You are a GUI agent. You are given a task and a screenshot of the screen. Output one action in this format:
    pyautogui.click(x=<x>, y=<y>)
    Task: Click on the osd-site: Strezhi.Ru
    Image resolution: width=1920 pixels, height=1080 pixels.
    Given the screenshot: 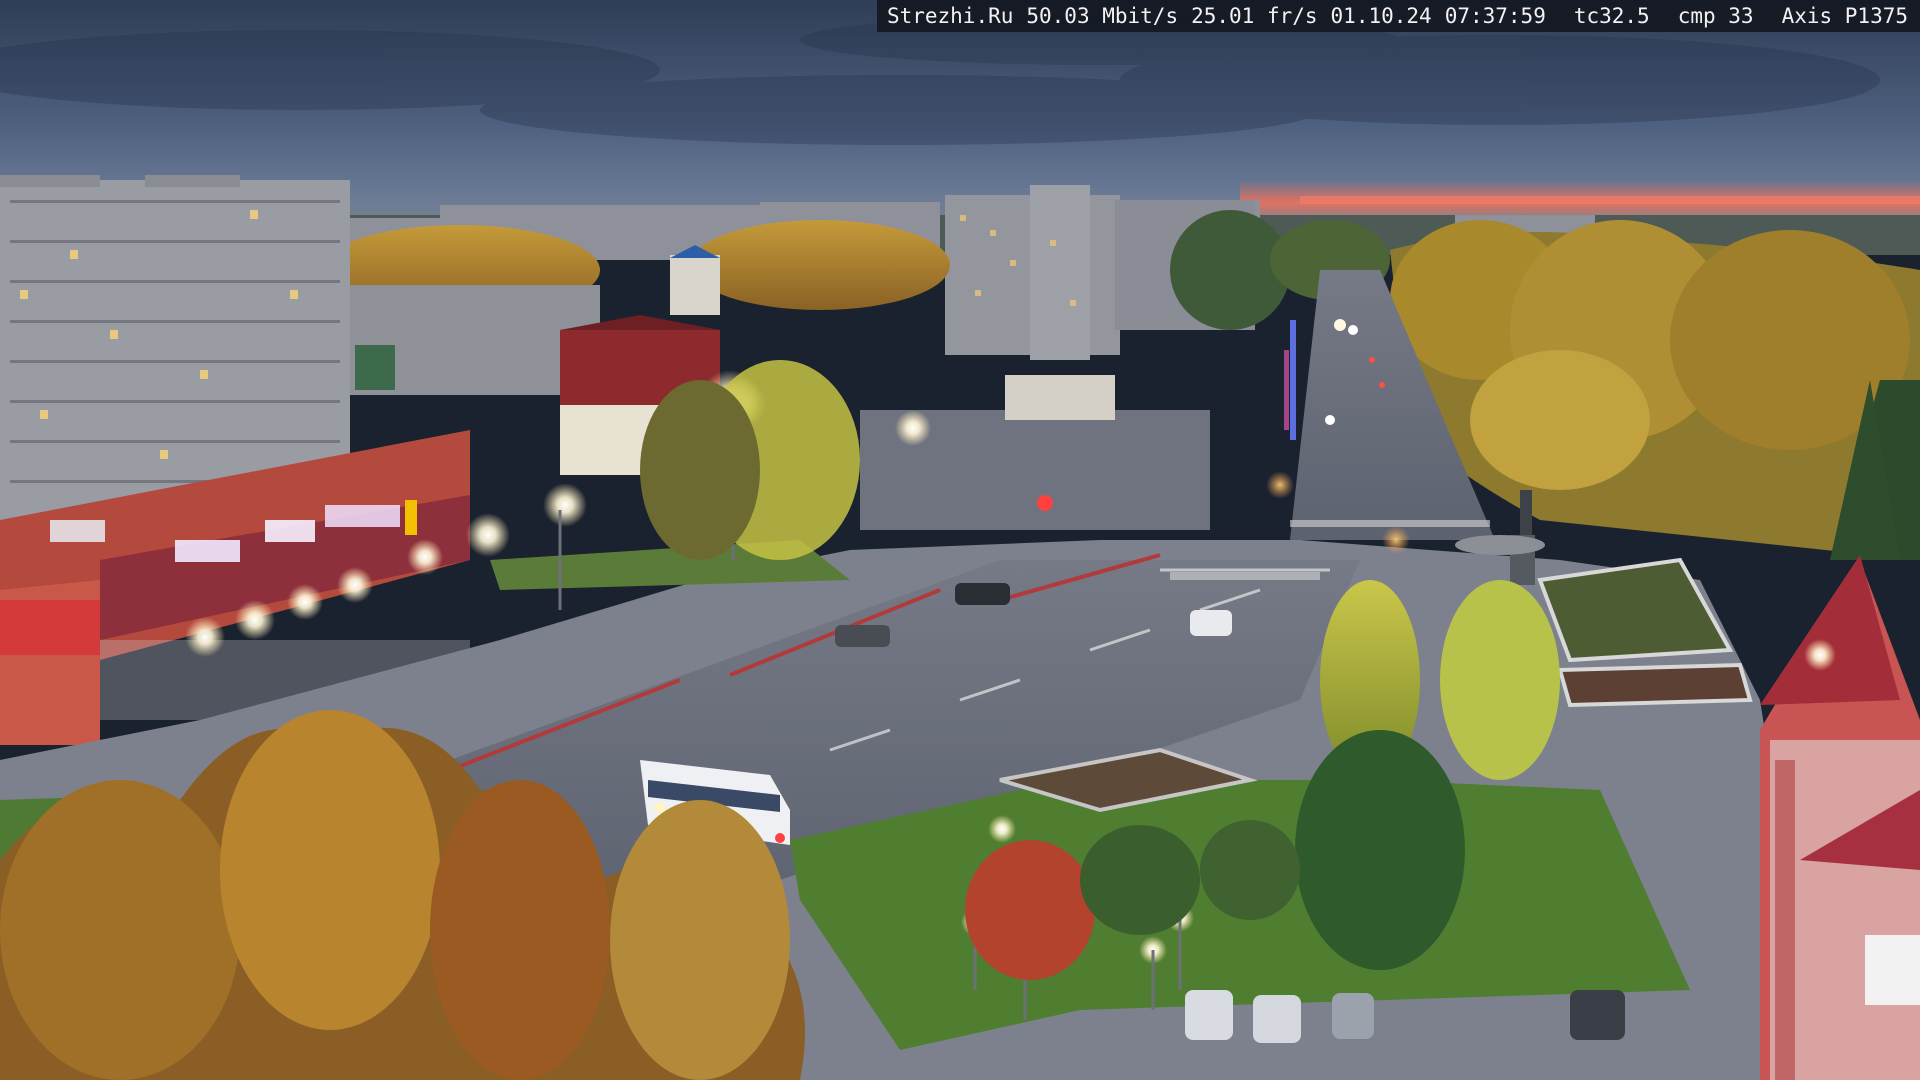 What is the action you would take?
    pyautogui.click(x=950, y=16)
    